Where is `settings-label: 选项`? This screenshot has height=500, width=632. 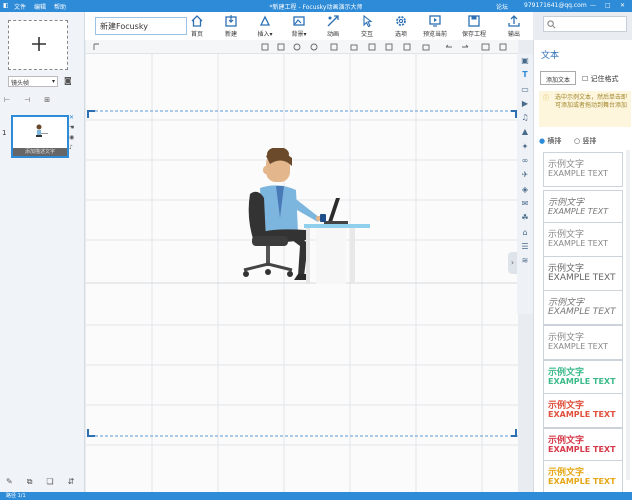 settings-label: 选项 is located at coordinates (400, 34).